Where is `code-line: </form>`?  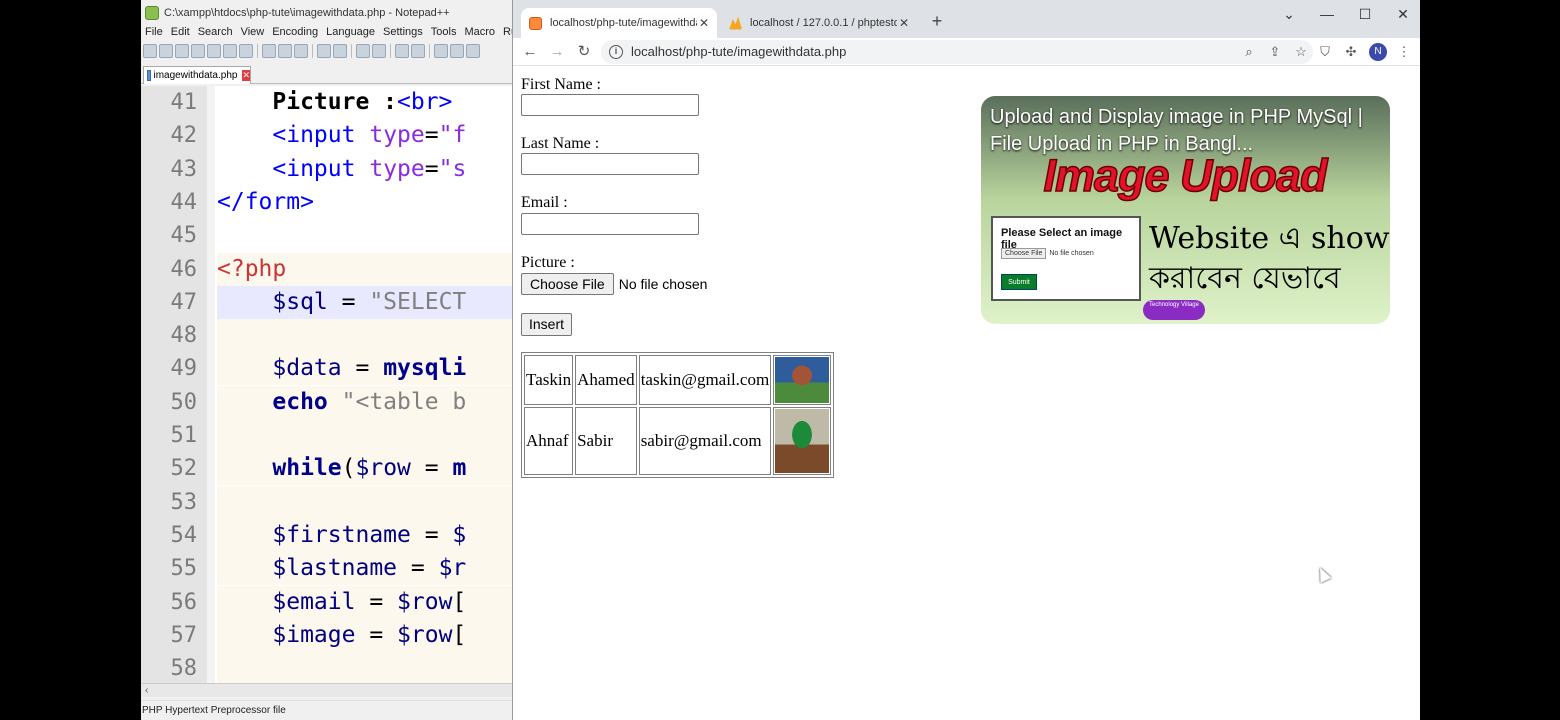
code-line: </form> is located at coordinates (364, 202).